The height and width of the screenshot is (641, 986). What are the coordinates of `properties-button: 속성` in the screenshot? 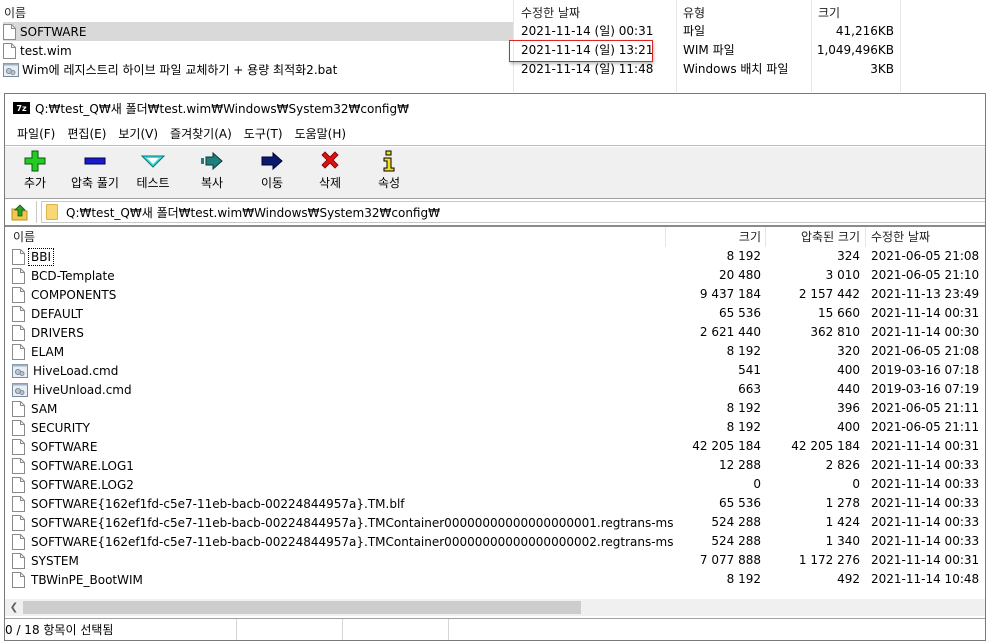 It's located at (389, 172).